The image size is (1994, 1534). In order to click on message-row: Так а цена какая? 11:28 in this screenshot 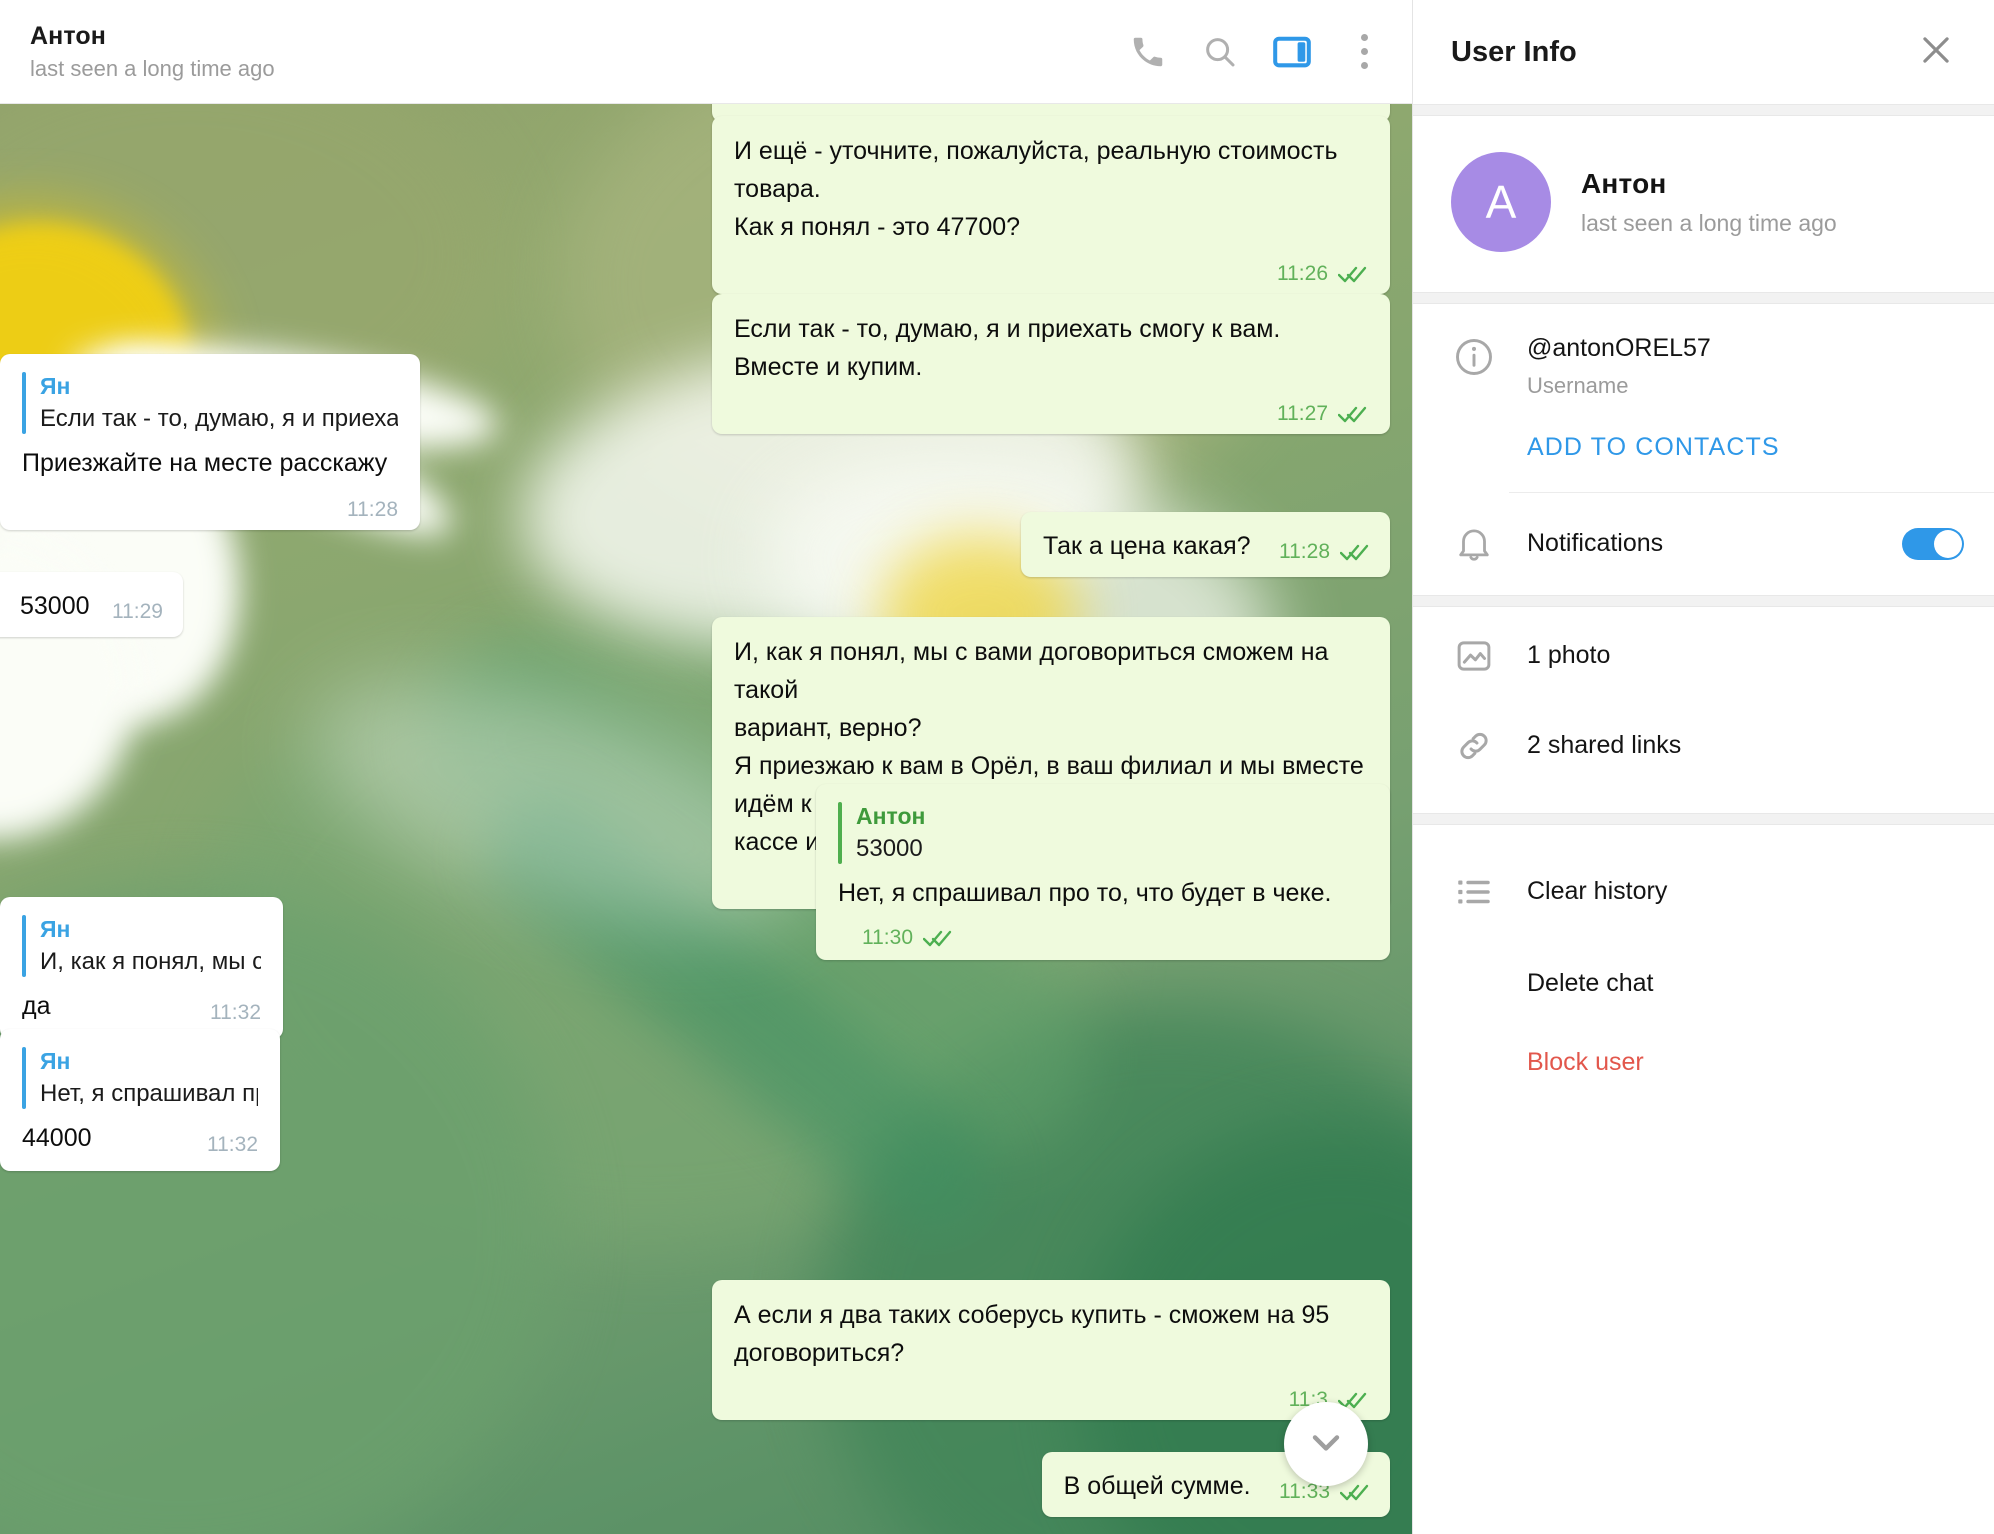, I will do `click(706, 544)`.